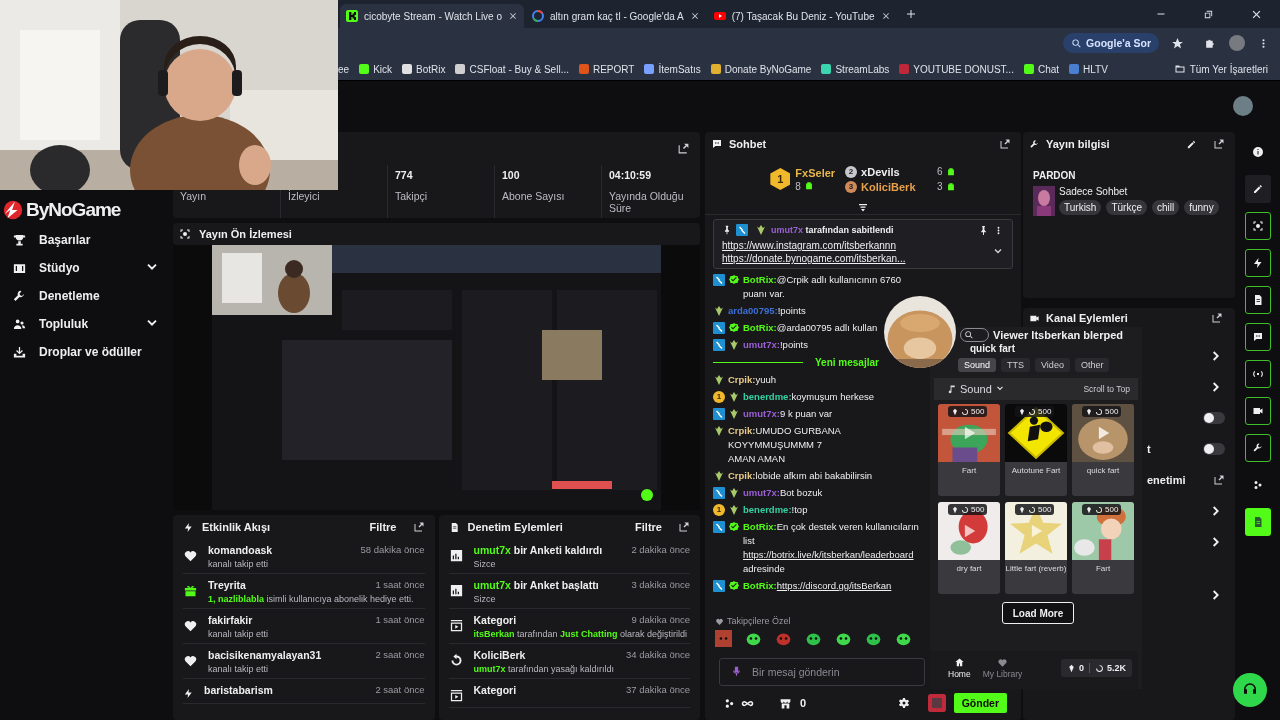 This screenshot has width=1280, height=720. What do you see at coordinates (1191, 144) in the screenshot?
I see `edit-icon` at bounding box center [1191, 144].